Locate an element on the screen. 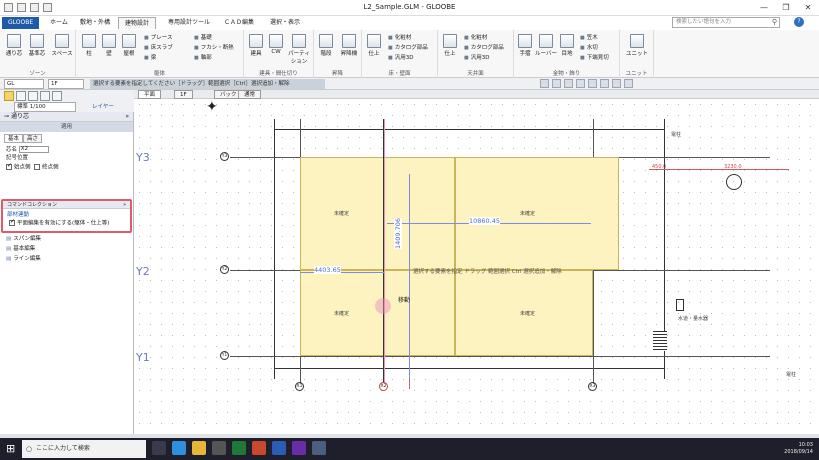 This screenshot has width=819, height=460. ceiling-decor-button: 化粧材 is located at coordinates (476, 37).